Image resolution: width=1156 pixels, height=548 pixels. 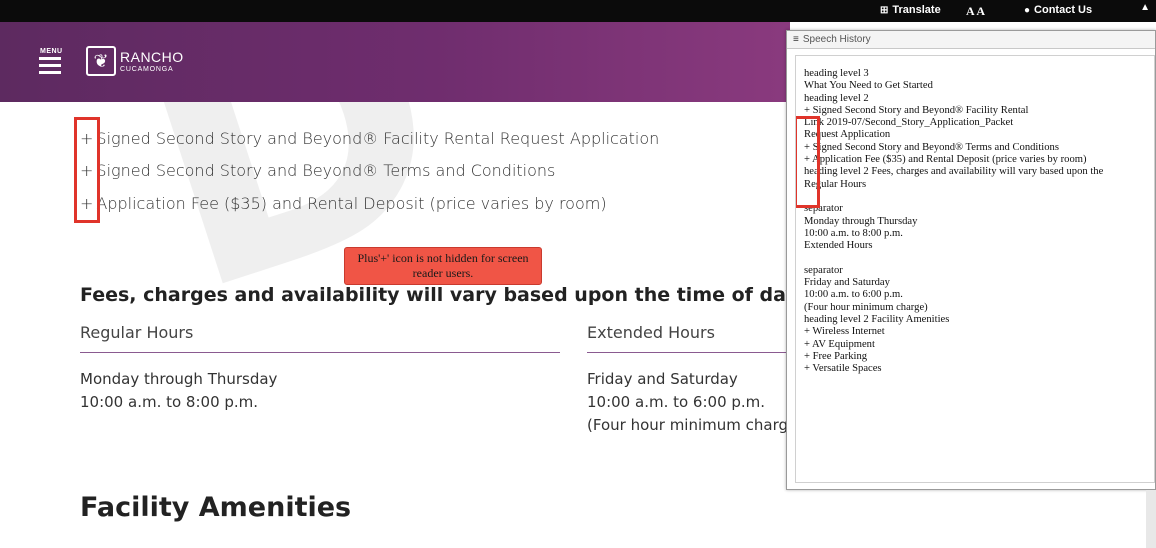 What do you see at coordinates (877, 319) in the screenshot?
I see `speech-history-line: heading level 2 Facility Amenities` at bounding box center [877, 319].